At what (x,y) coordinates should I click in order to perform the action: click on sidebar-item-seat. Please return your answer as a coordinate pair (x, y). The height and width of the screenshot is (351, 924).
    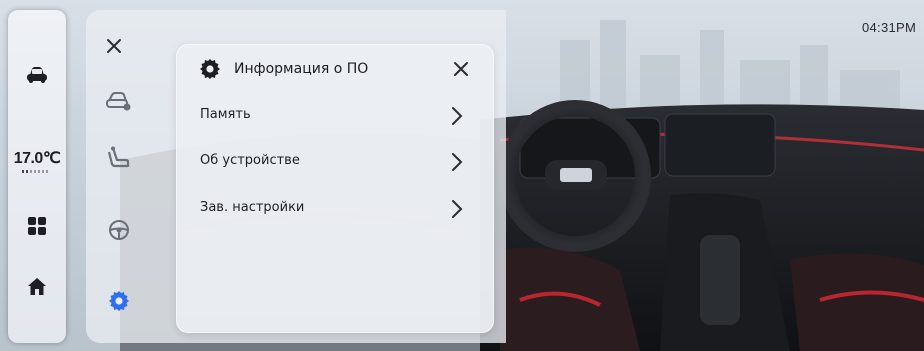
    Looking at the image, I should click on (119, 158).